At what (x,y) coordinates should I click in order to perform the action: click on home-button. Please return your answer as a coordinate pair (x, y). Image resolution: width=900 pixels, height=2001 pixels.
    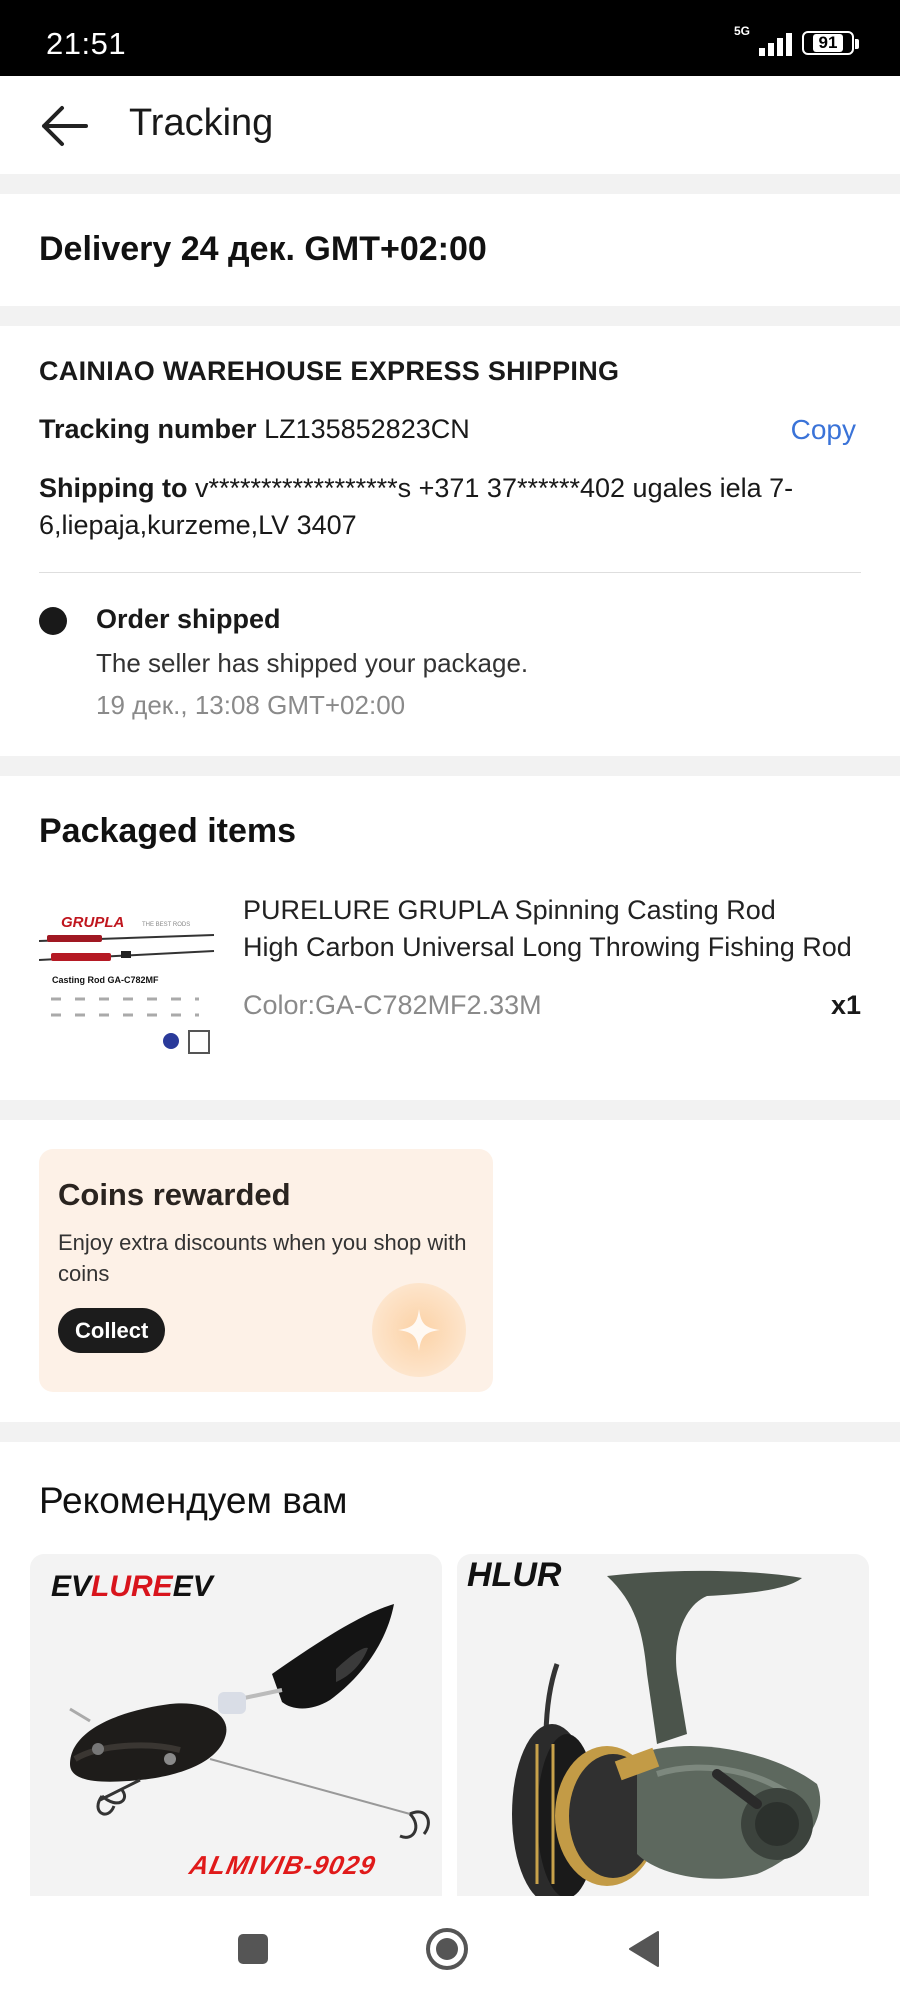
    Looking at the image, I should click on (447, 1949).